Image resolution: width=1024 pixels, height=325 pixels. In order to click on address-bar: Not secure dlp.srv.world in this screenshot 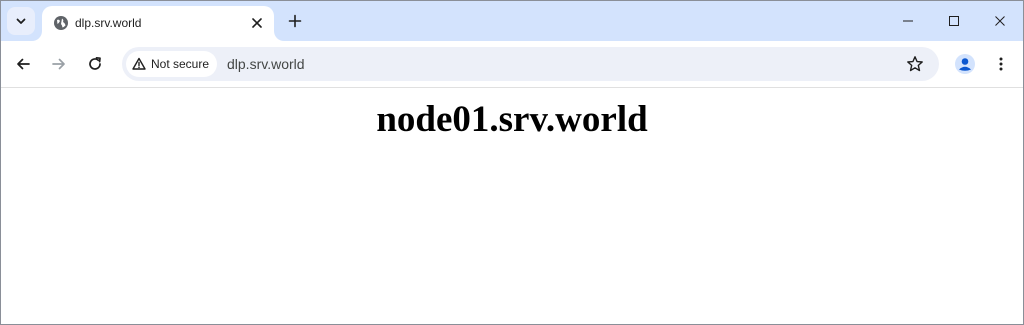, I will do `click(530, 64)`.